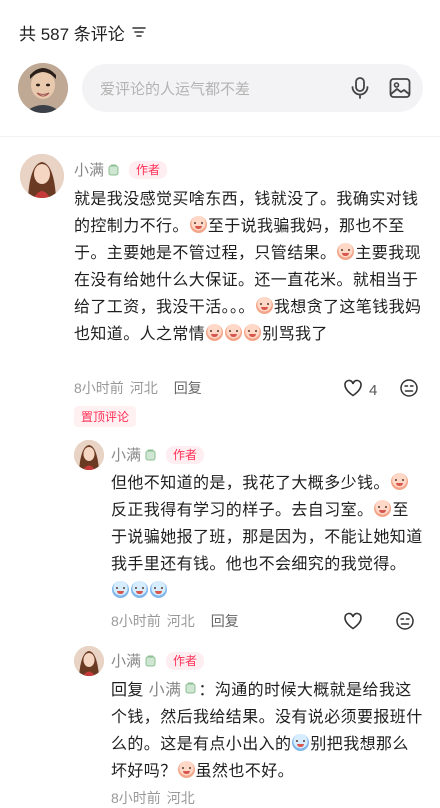  I want to click on sort-filter-icon, so click(139, 32).